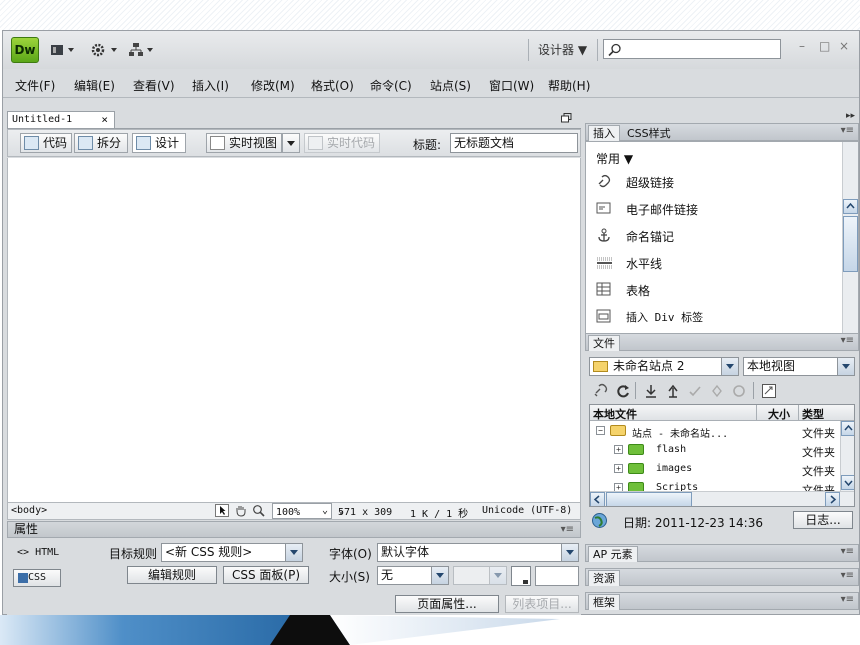  What do you see at coordinates (722, 498) in the screenshot?
I see `files-hscroll` at bounding box center [722, 498].